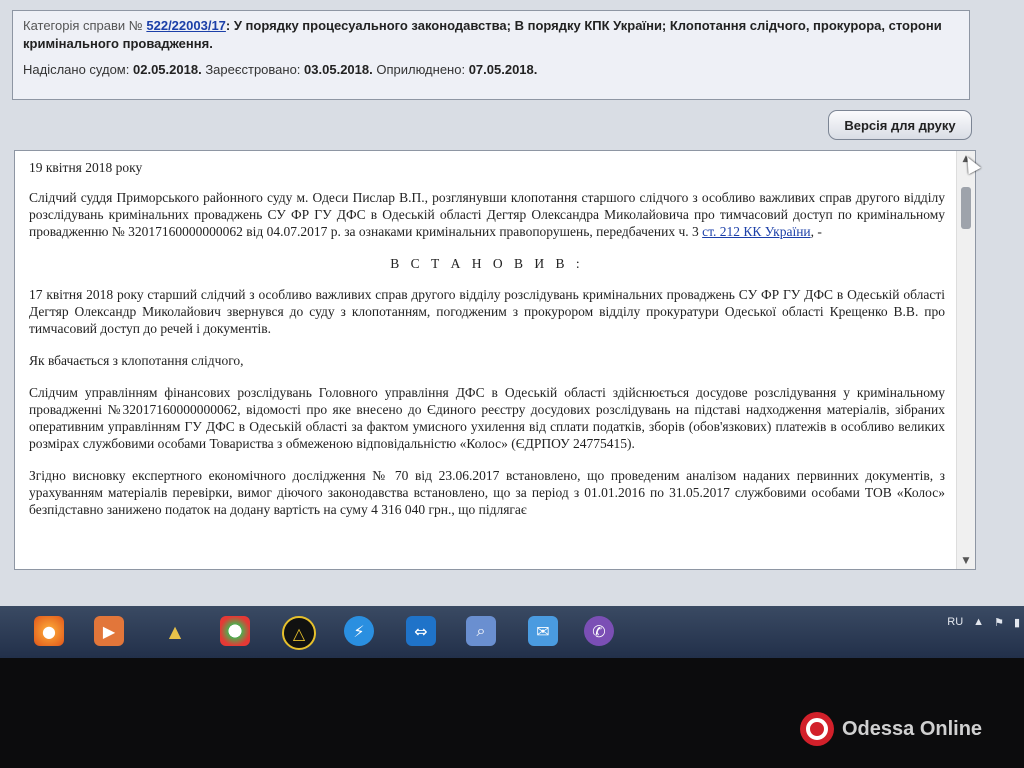 Image resolution: width=1024 pixels, height=768 pixels. I want to click on firefox-icon: ●, so click(49, 631).